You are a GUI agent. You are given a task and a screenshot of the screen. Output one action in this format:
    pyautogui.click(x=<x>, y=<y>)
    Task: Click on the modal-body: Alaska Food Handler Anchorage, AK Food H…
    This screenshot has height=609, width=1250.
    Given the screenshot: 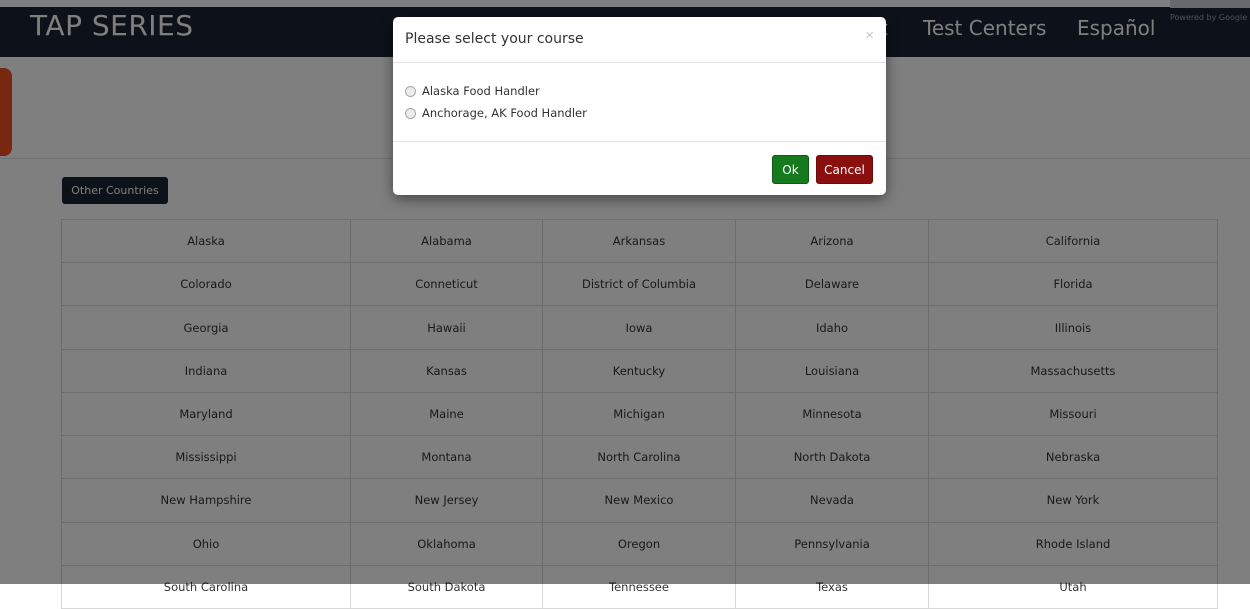 What is the action you would take?
    pyautogui.click(x=639, y=102)
    